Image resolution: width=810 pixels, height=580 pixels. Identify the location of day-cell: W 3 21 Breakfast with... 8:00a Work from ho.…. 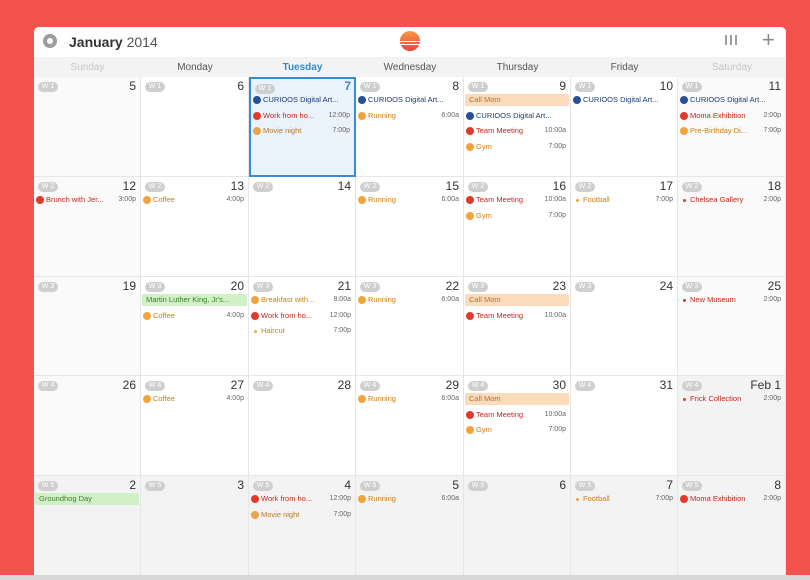
(302, 326).